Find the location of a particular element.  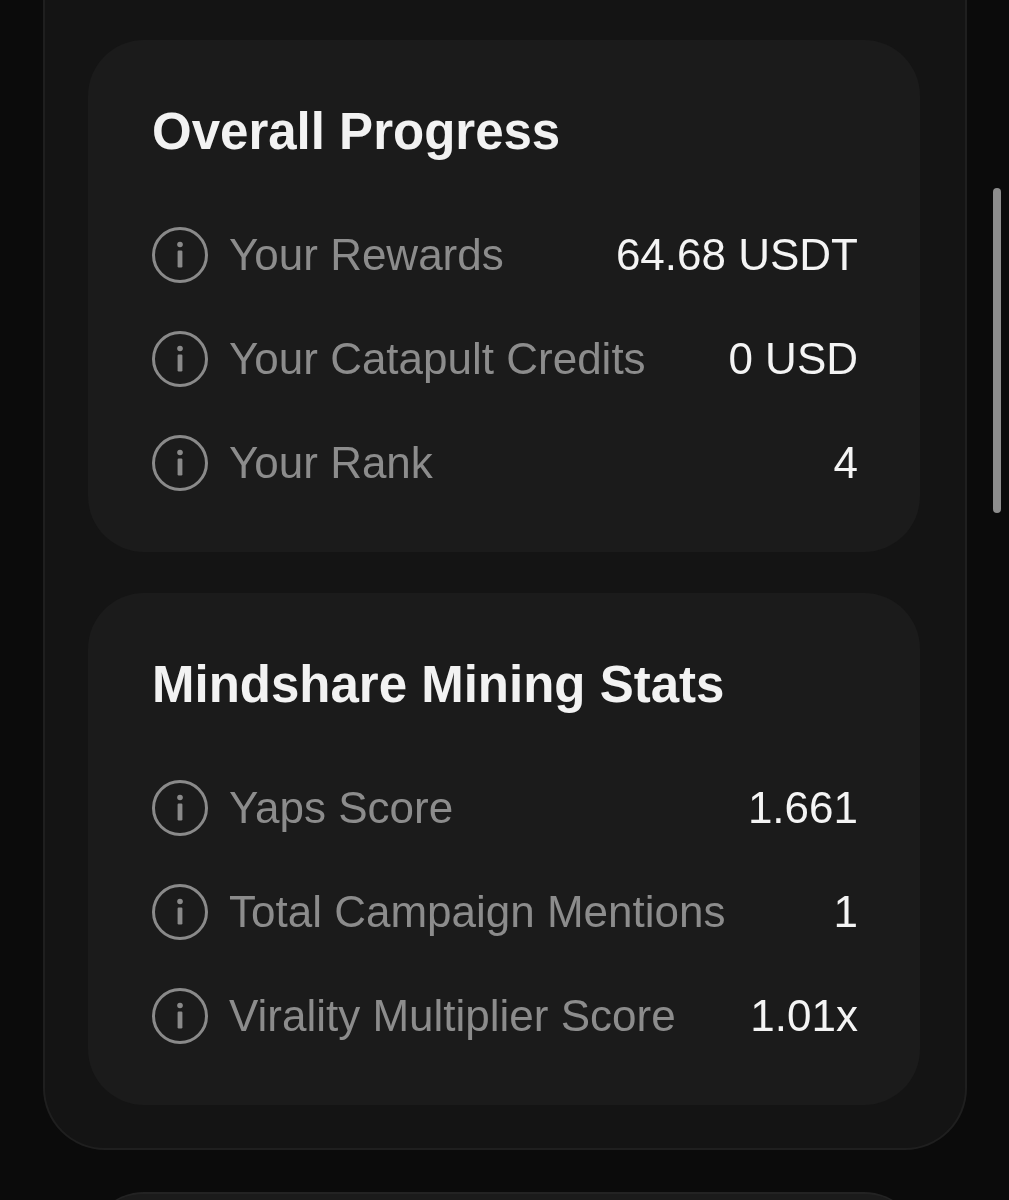

stat-value: 1.01x is located at coordinates (803, 1016).